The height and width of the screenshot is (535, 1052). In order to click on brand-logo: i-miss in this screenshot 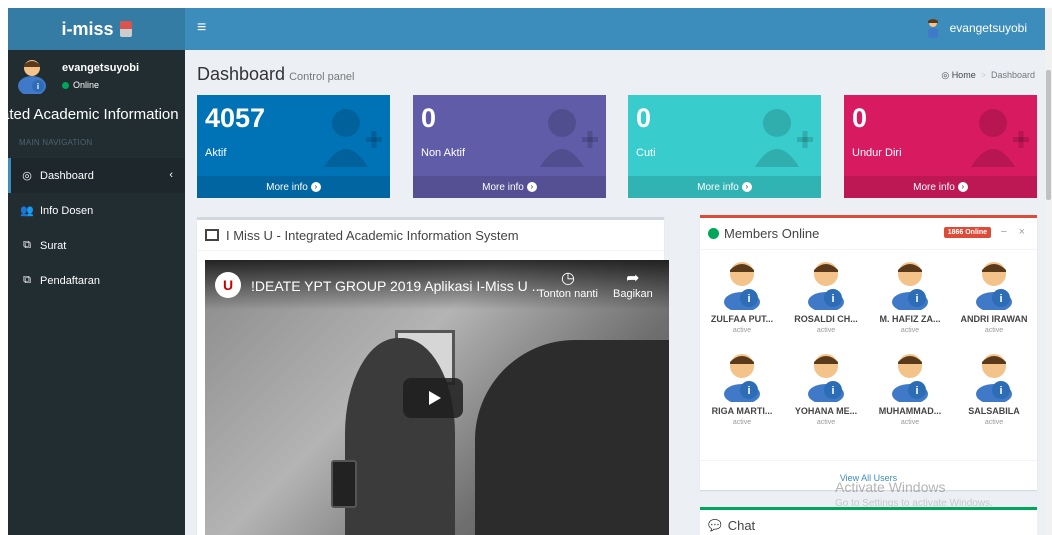, I will do `click(96, 29)`.